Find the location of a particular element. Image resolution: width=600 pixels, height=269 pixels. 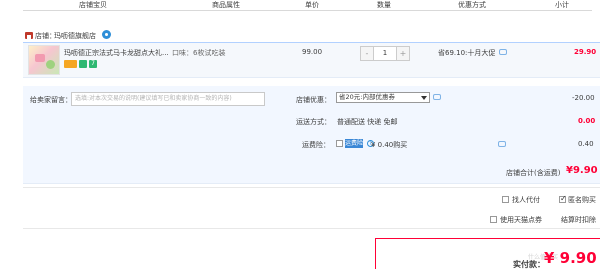

store-coupon-label: 店铺优惠： is located at coordinates (313, 100).